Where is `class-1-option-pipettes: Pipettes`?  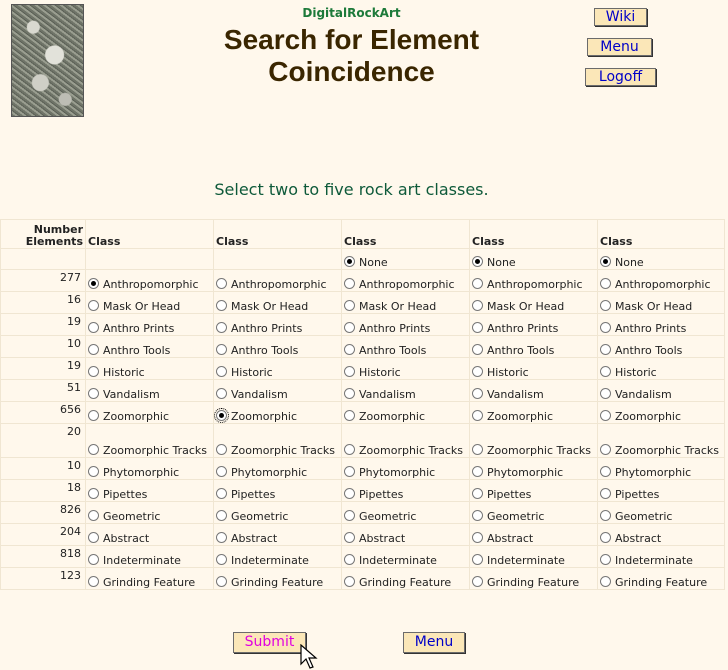 class-1-option-pipettes: Pipettes is located at coordinates (149, 490).